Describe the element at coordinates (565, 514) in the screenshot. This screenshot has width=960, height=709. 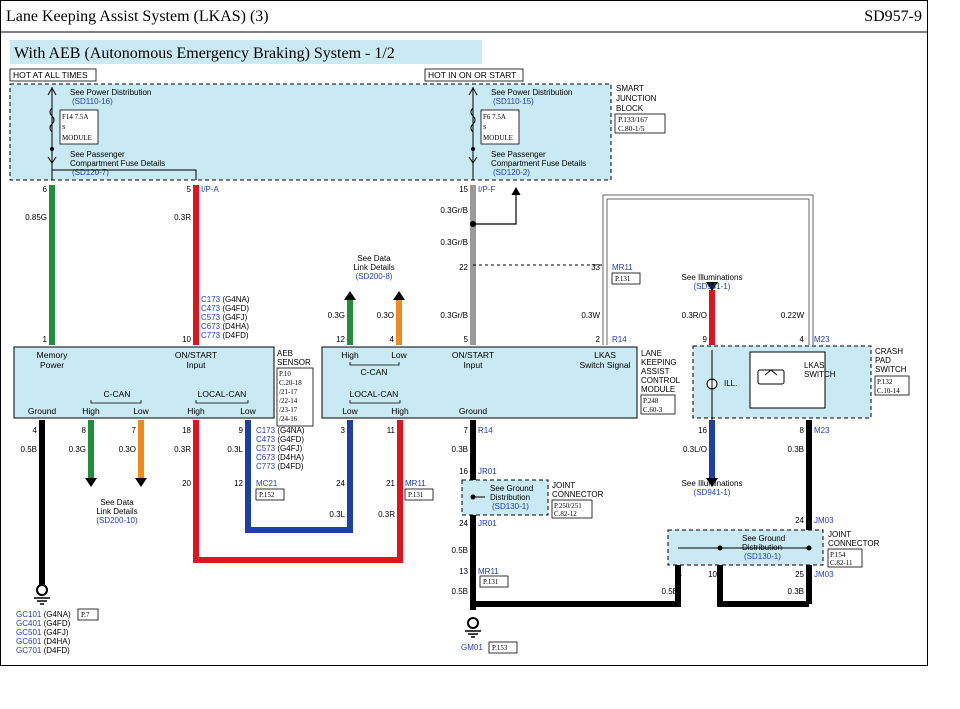
I see `svg-text: C.82-12` at that location.